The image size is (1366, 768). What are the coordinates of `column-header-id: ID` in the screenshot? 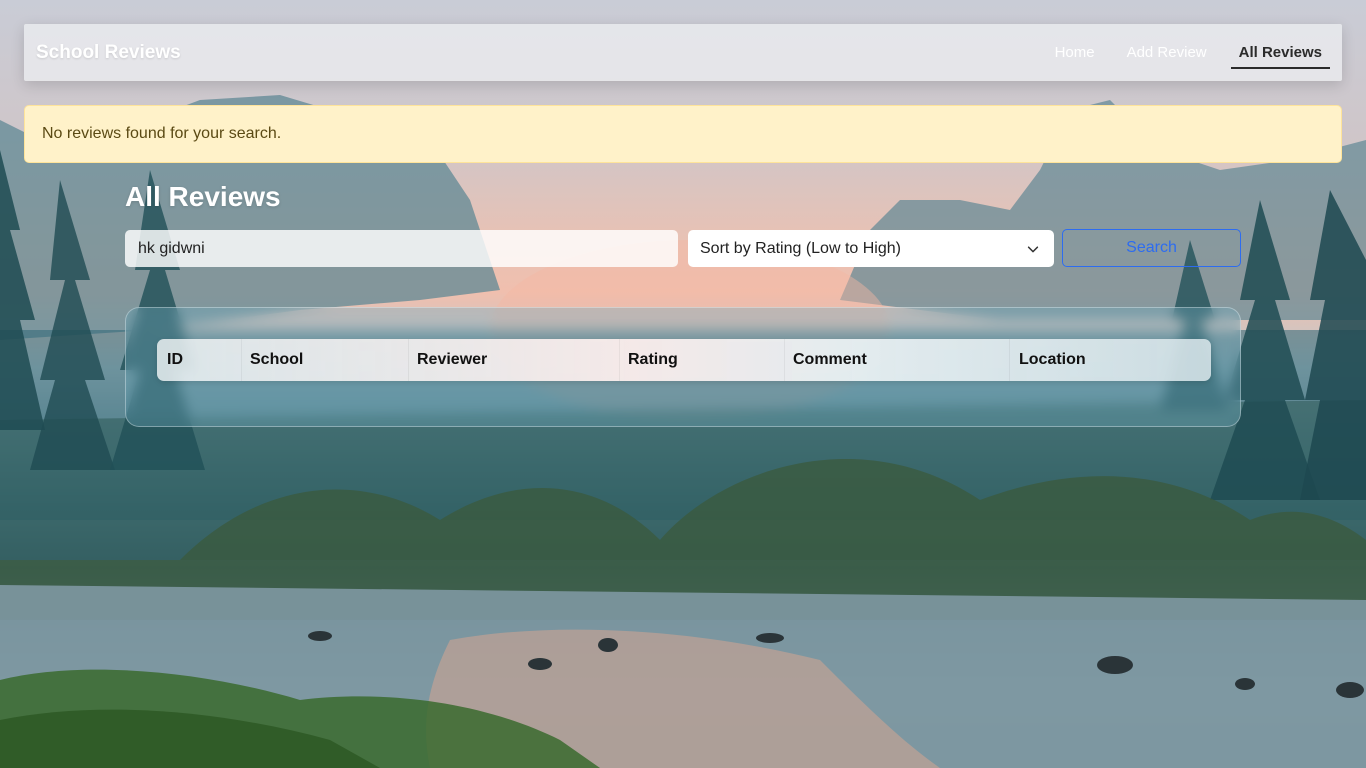 It's located at (199, 360).